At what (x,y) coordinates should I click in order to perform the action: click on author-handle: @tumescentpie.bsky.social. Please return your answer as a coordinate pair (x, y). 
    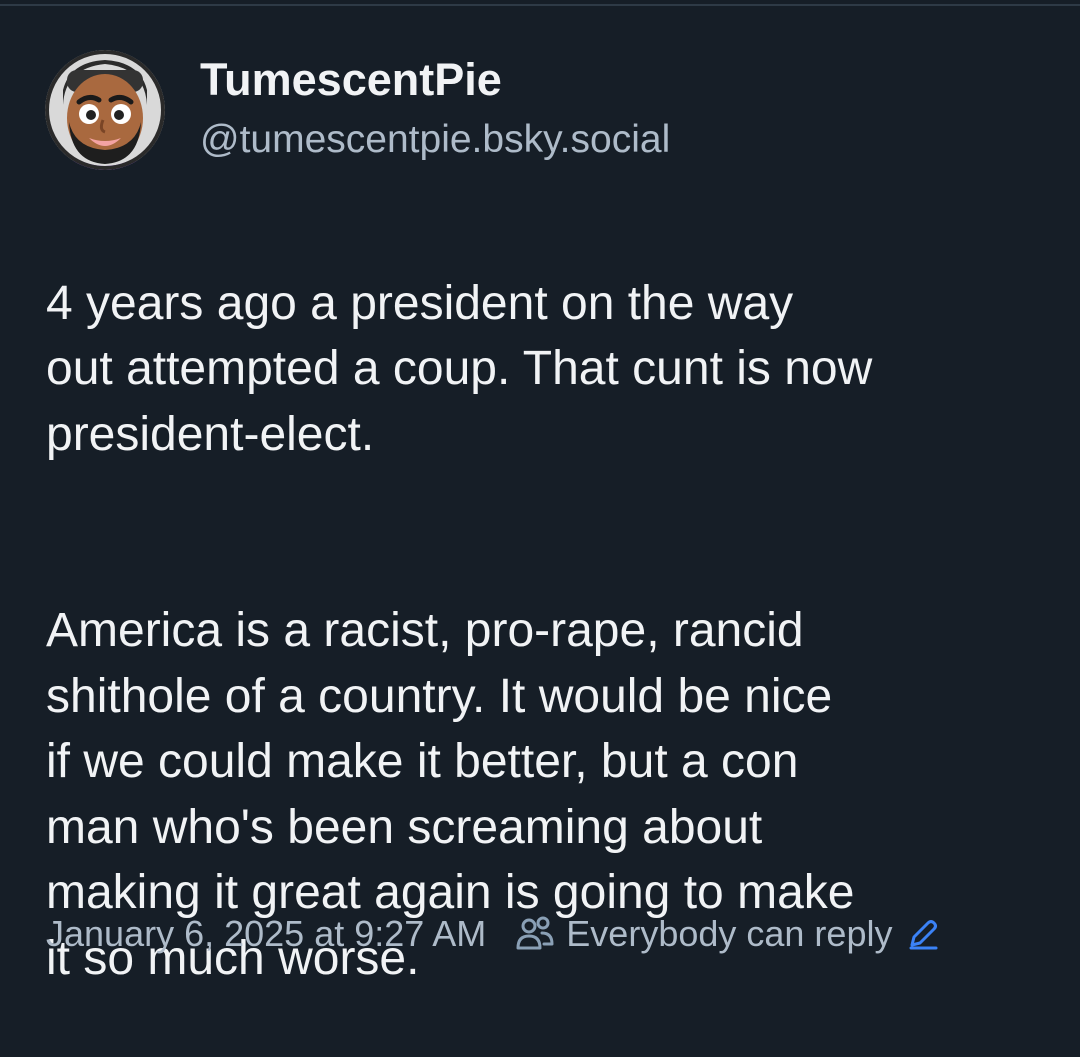
    Looking at the image, I should click on (435, 140).